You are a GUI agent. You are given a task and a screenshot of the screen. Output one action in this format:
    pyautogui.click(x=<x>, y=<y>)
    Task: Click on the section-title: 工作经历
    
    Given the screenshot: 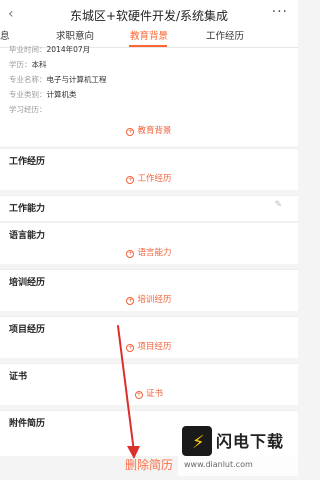 What is the action you would take?
    pyautogui.click(x=27, y=162)
    